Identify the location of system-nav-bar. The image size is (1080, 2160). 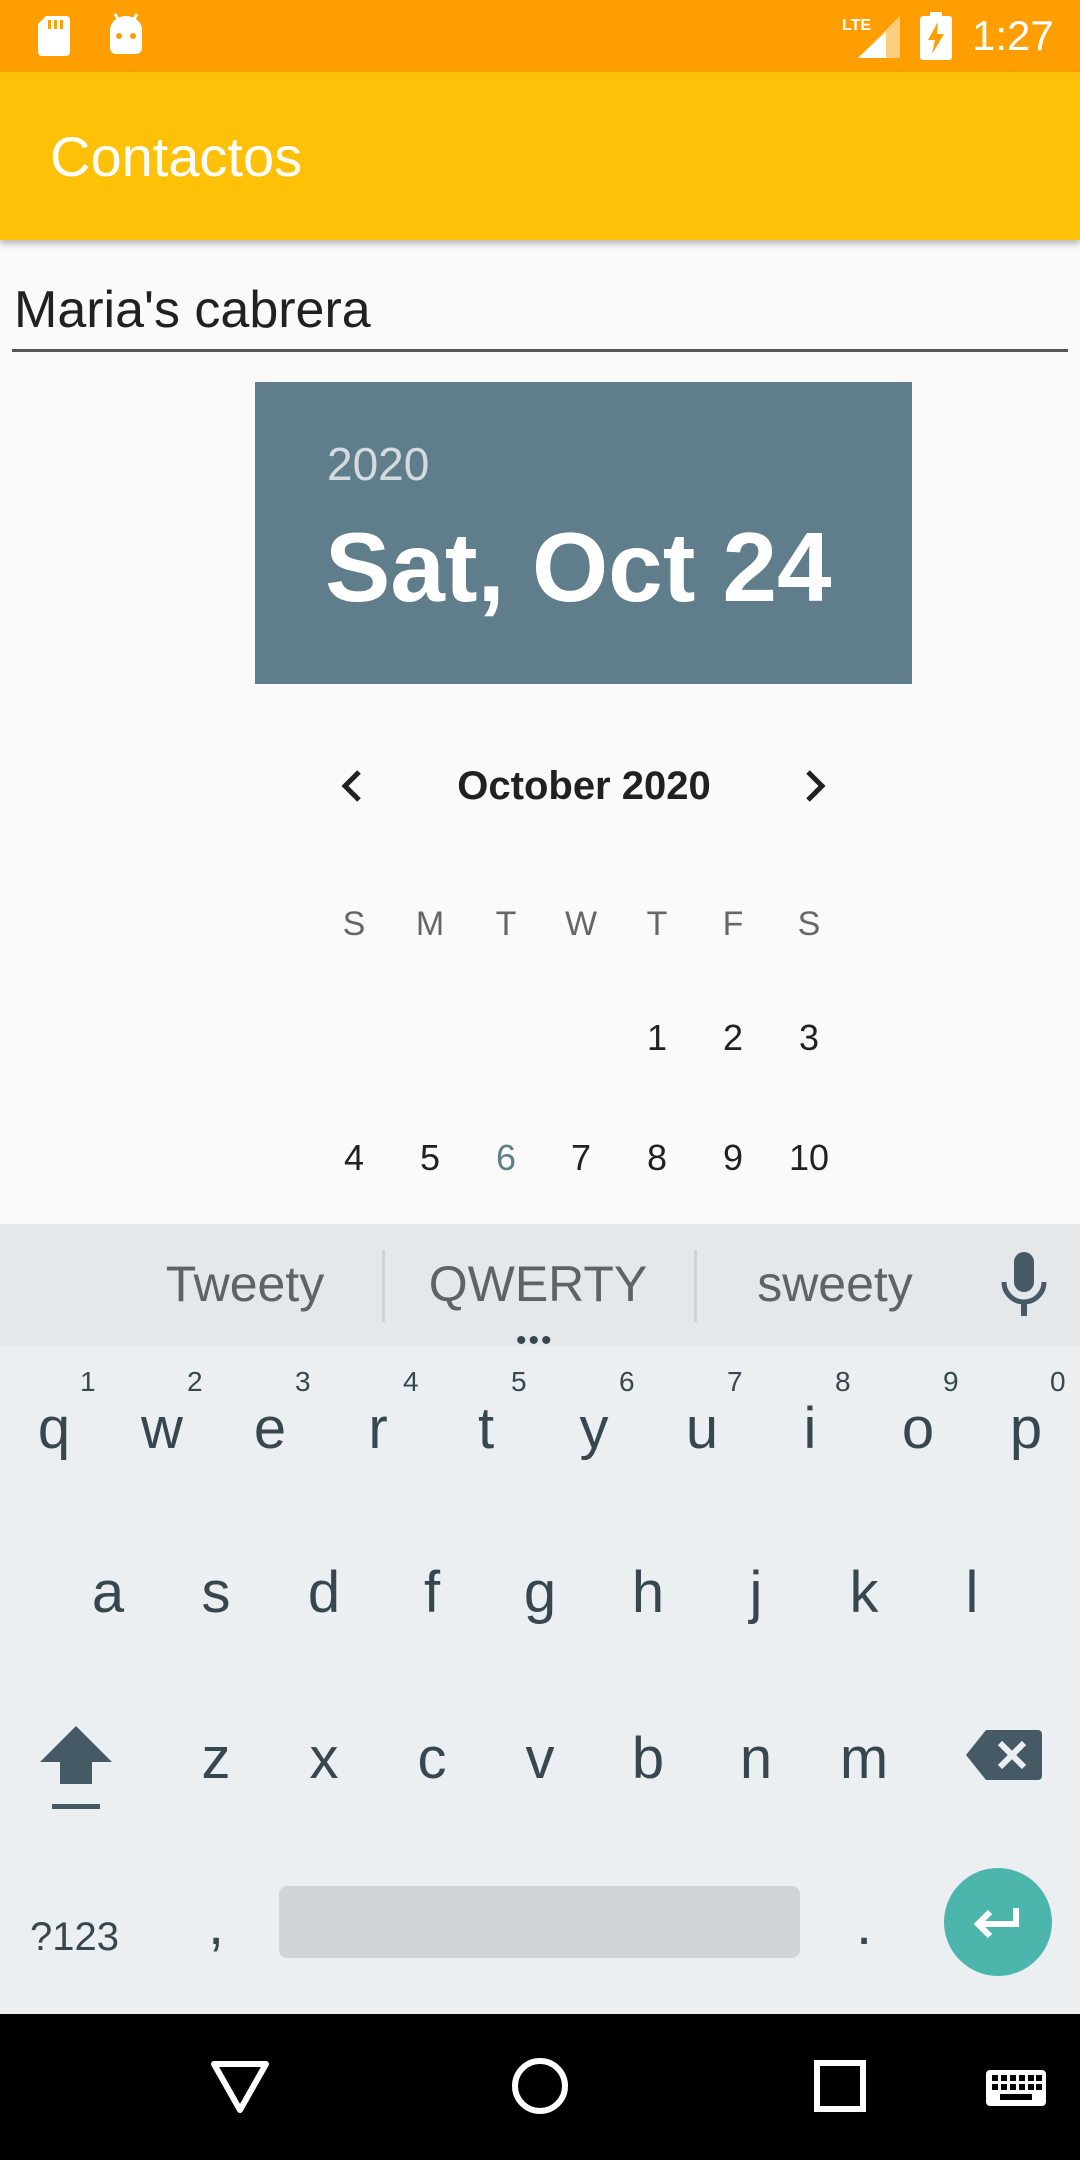
(540, 2087).